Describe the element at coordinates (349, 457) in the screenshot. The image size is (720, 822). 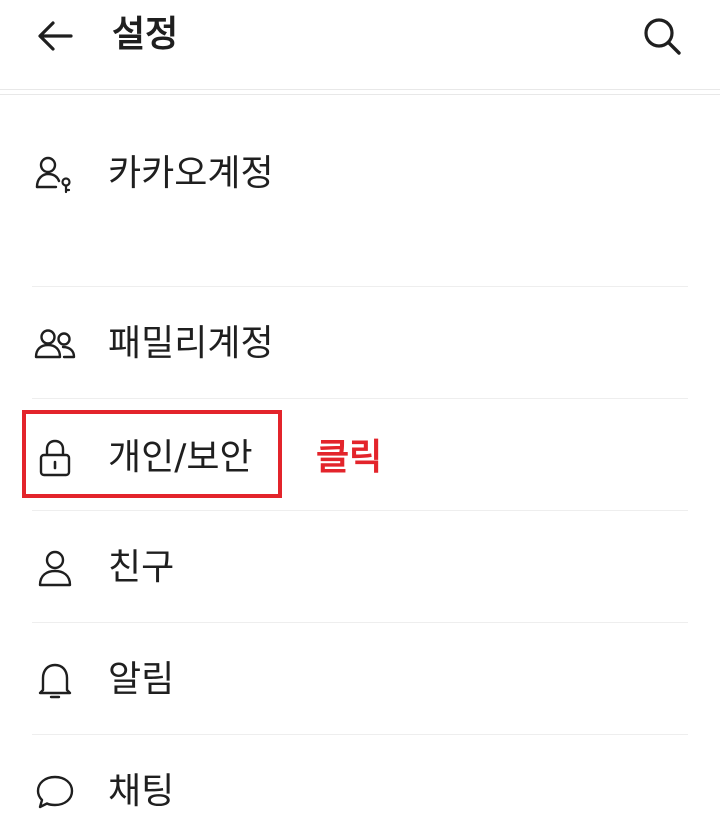
I see `click-annotation: 클릭` at that location.